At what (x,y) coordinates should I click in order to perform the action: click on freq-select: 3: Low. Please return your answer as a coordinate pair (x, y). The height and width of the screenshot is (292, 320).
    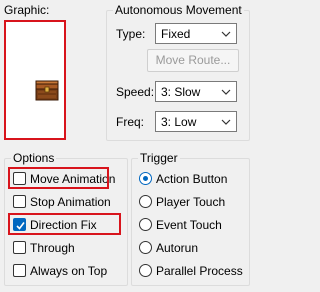
    Looking at the image, I should click on (196, 121).